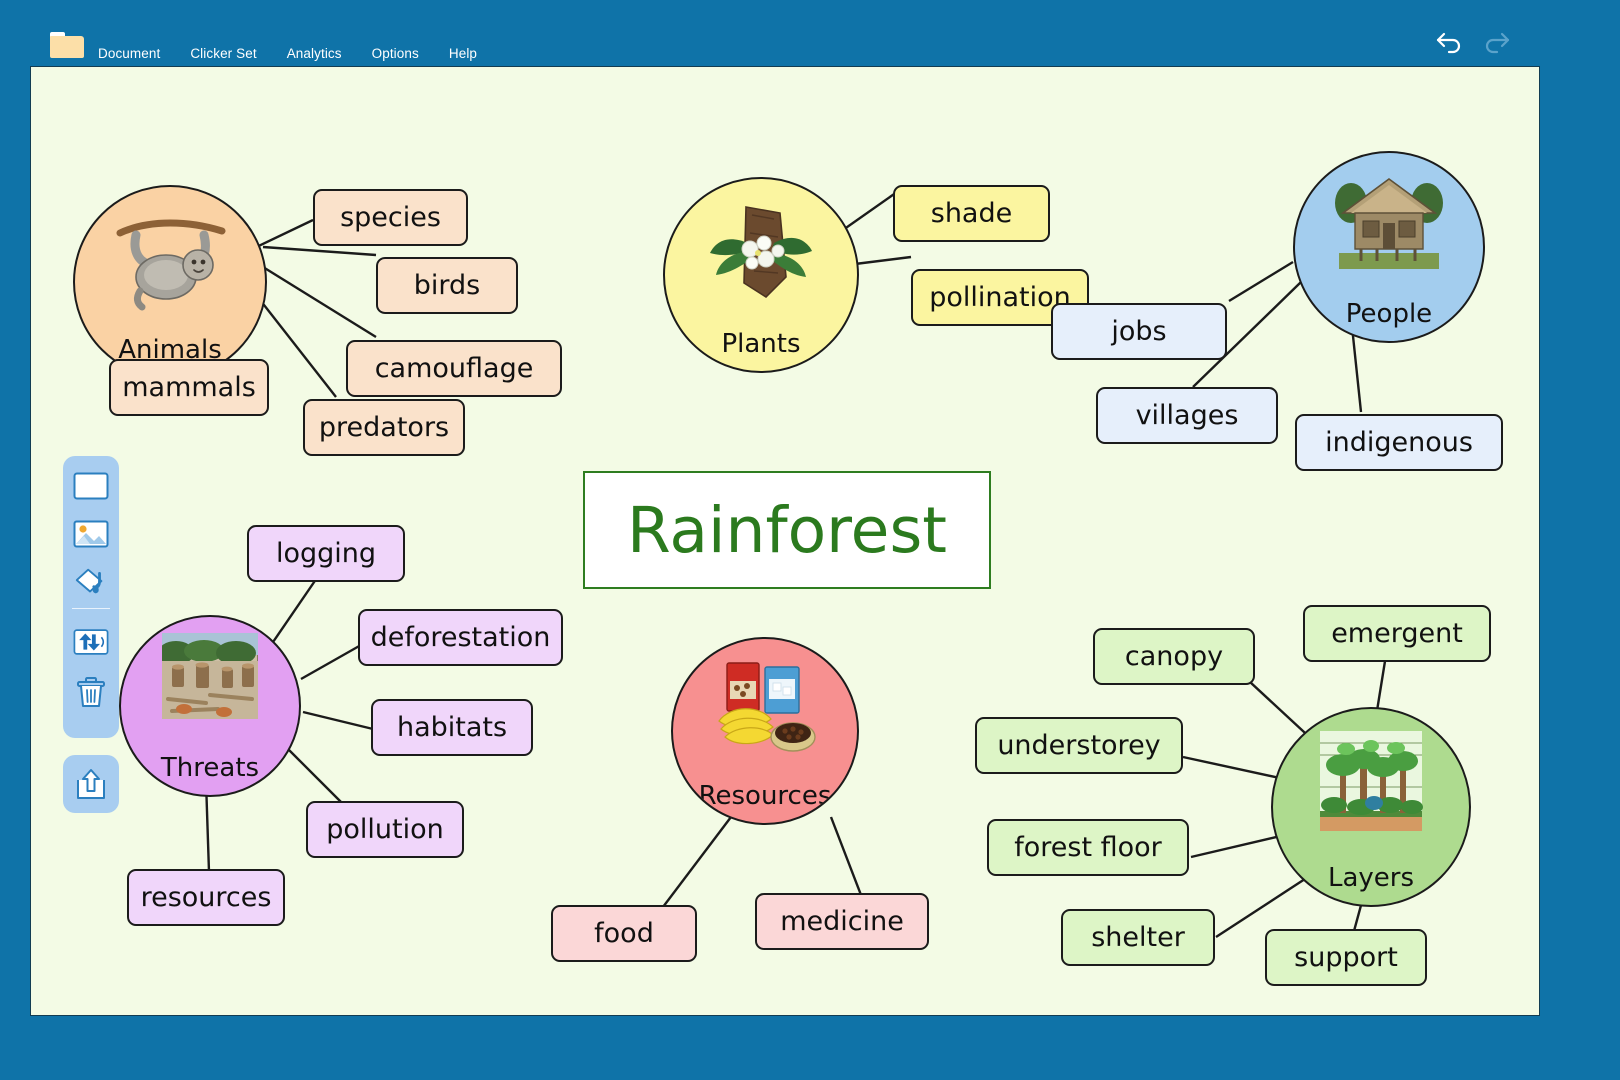  I want to click on node-resources: Resources, so click(765, 731).